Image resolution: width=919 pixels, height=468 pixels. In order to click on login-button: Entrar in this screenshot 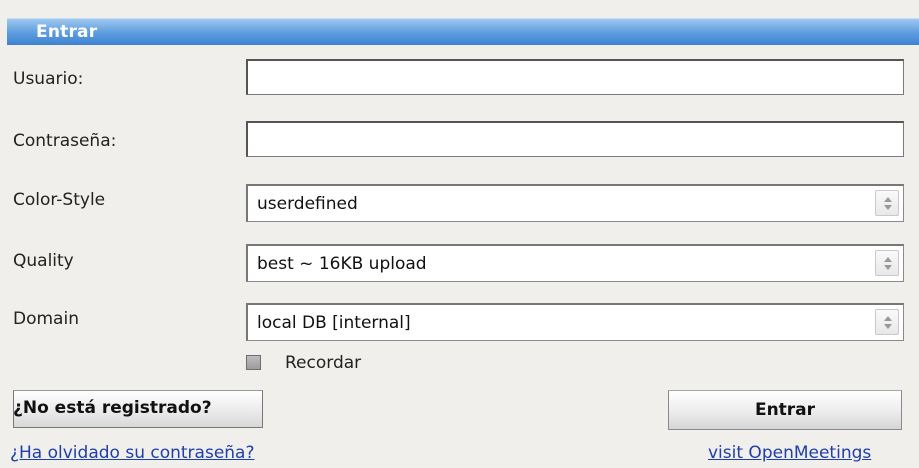, I will do `click(785, 410)`.